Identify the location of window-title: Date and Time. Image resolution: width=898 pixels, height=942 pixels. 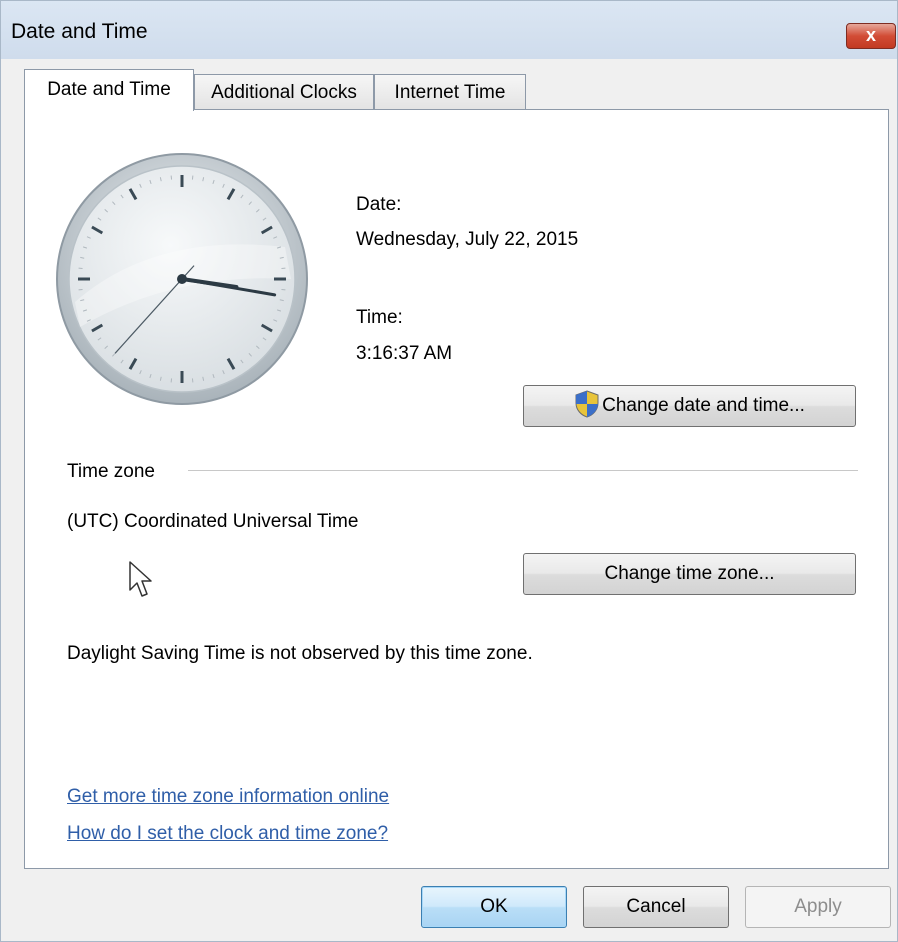
(79, 31).